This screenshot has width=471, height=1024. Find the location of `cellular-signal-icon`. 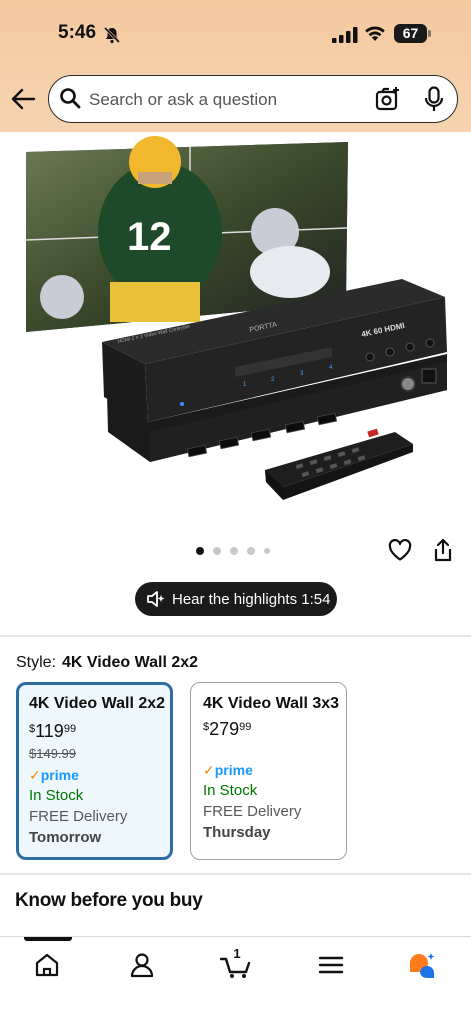

cellular-signal-icon is located at coordinates (345, 35).